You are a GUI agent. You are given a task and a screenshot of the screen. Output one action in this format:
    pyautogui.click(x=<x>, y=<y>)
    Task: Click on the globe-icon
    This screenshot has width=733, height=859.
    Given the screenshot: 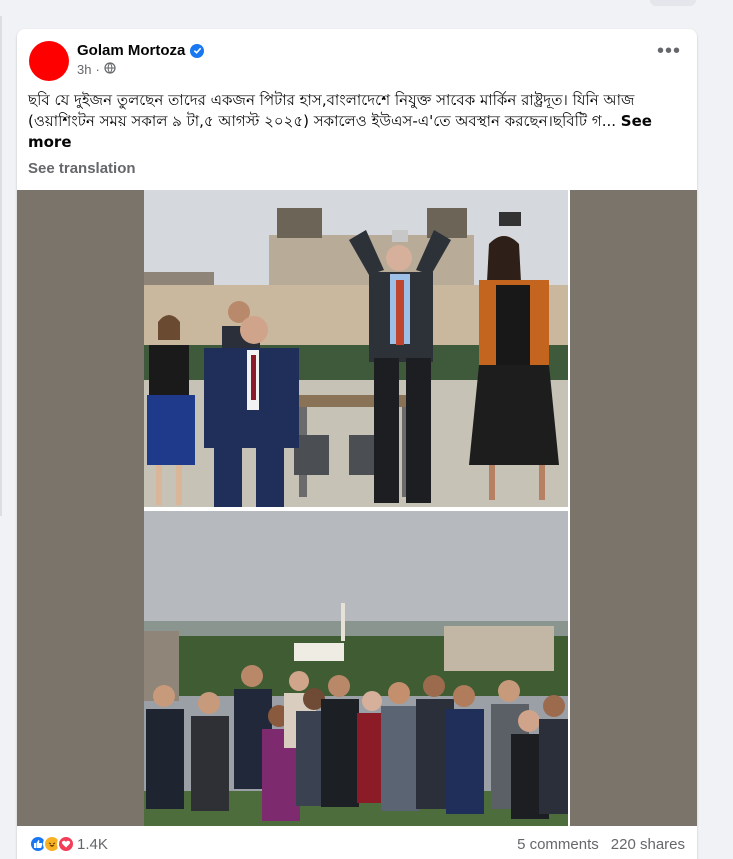 What is the action you would take?
    pyautogui.click(x=110, y=69)
    